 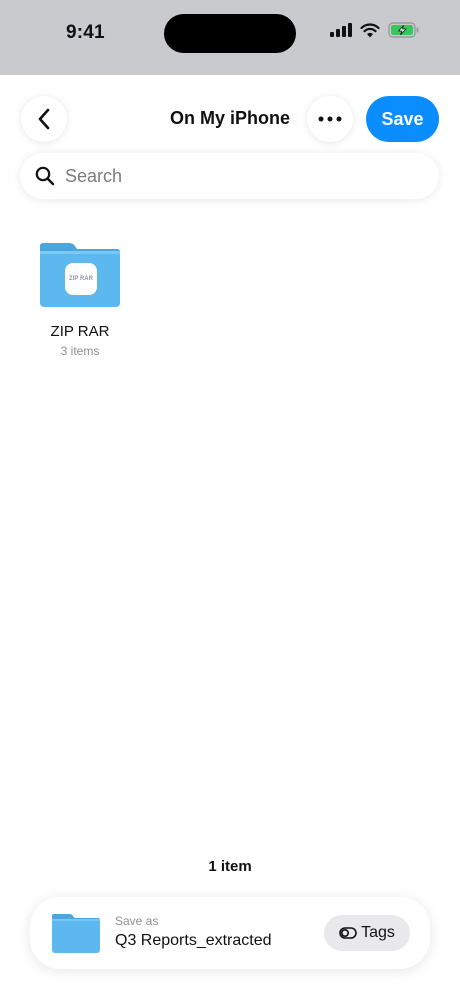 I want to click on cellular-signal-icon, so click(x=341, y=32).